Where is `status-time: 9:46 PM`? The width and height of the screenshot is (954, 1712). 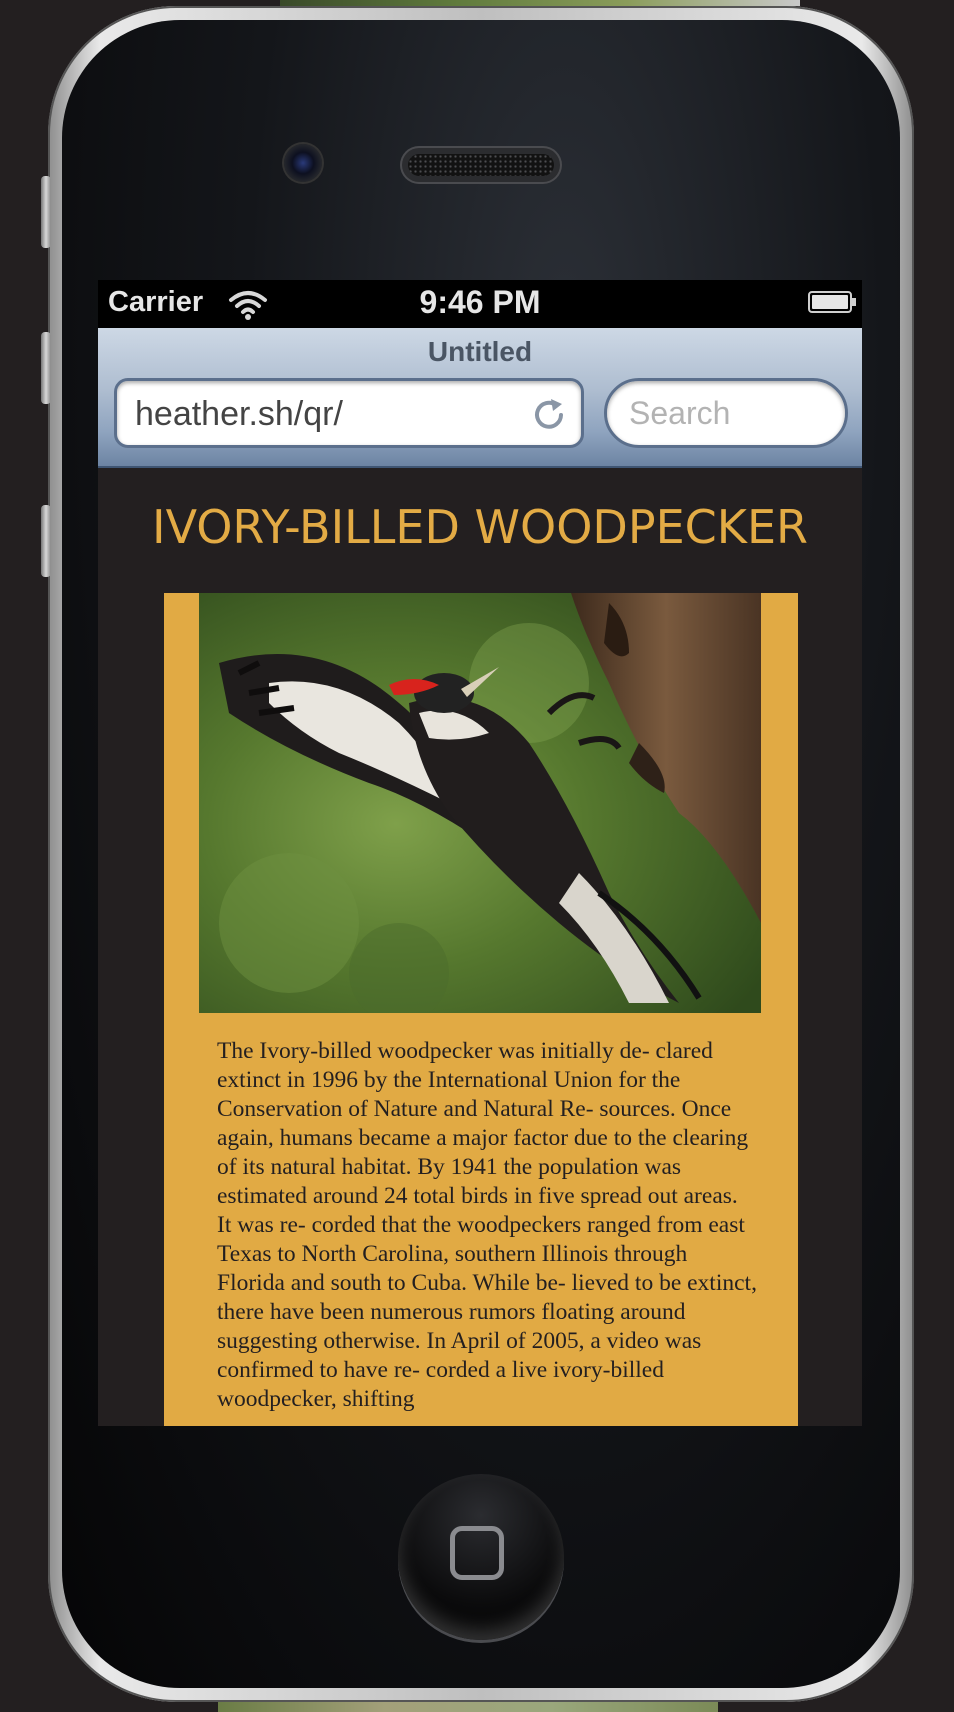
status-time: 9:46 PM is located at coordinates (480, 302).